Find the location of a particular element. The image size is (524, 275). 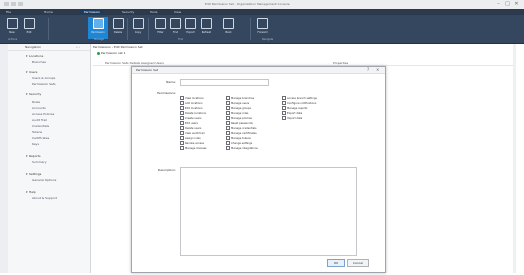

breadcrumb: Permissions › Edit Permission Set is located at coordinates (118, 47).